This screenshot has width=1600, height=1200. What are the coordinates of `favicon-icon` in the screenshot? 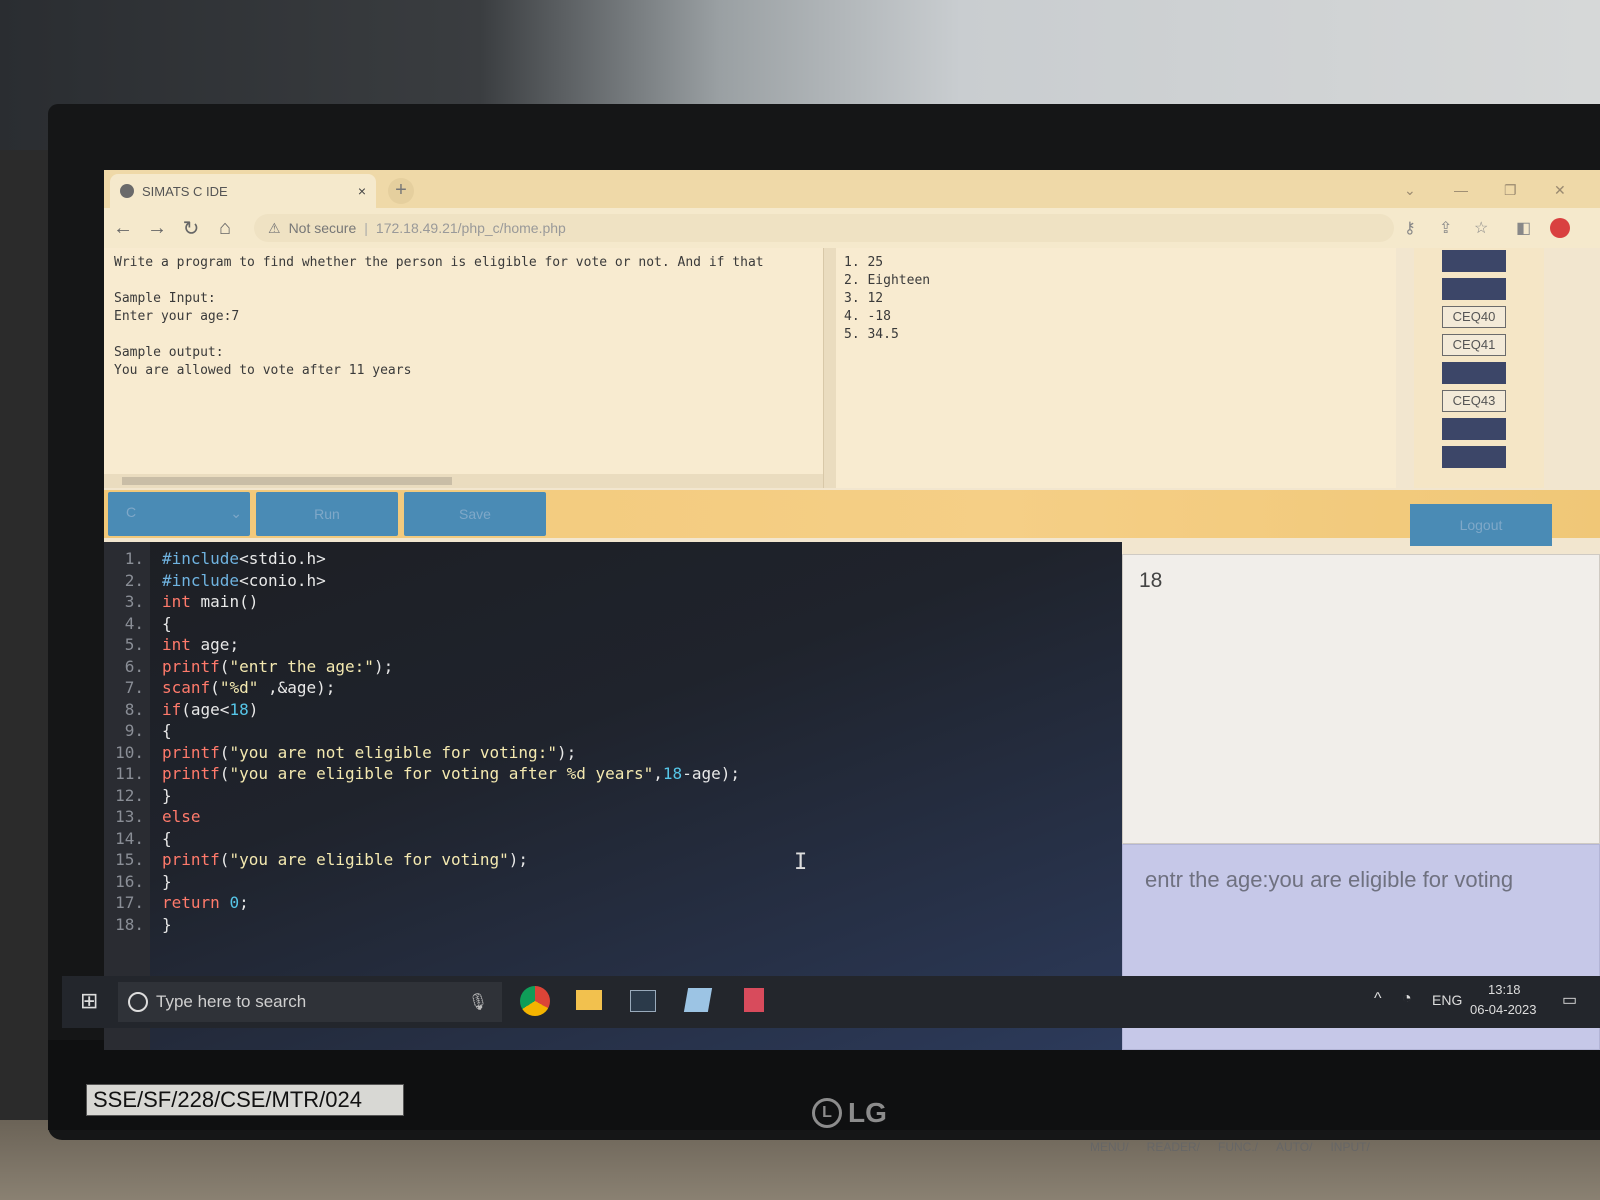 It's located at (127, 191).